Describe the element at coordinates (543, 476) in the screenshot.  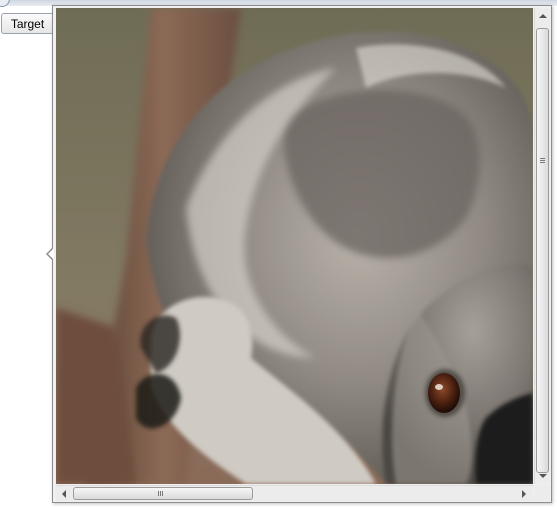
I see `scroll-down-arrow-icon` at that location.